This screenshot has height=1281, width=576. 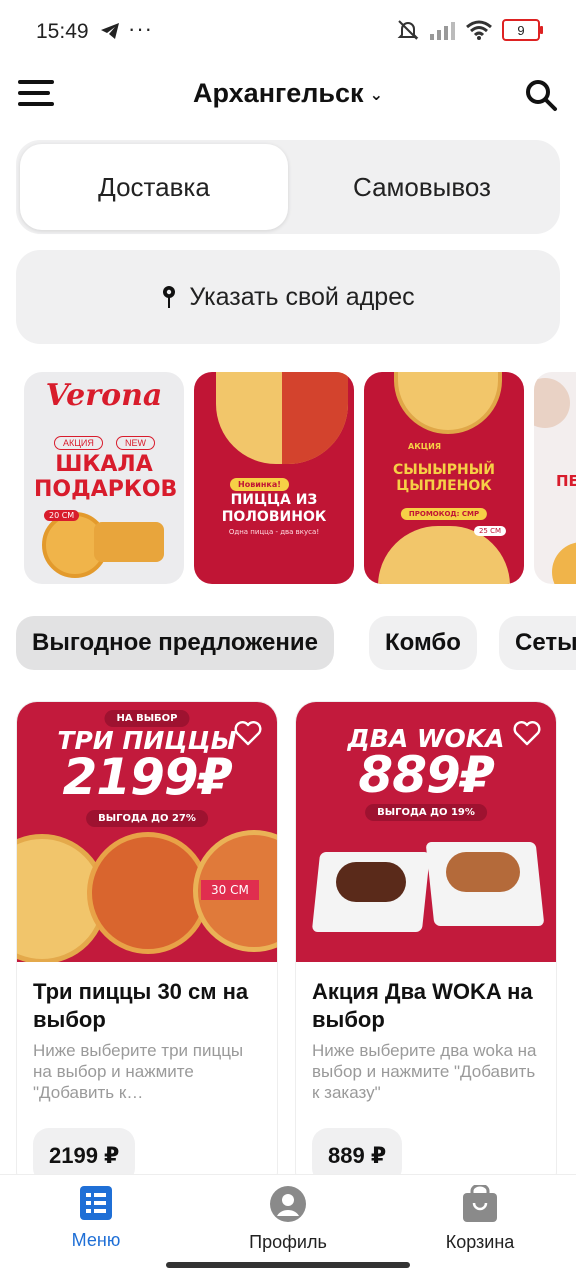 I want to click on city-selector: Архангельск ⌄, so click(x=288, y=93).